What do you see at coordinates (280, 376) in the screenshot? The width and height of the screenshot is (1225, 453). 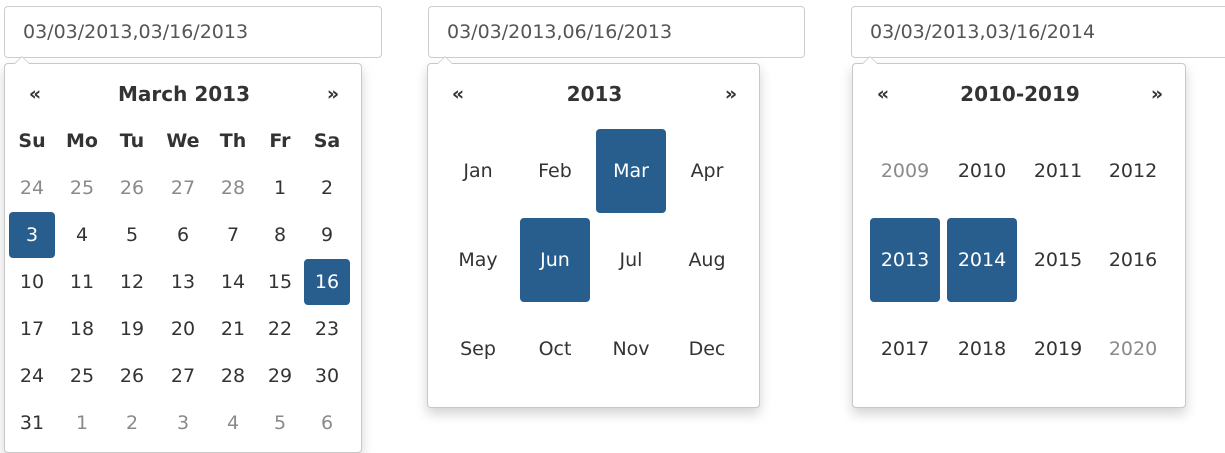 I see `day-cell: 29` at bounding box center [280, 376].